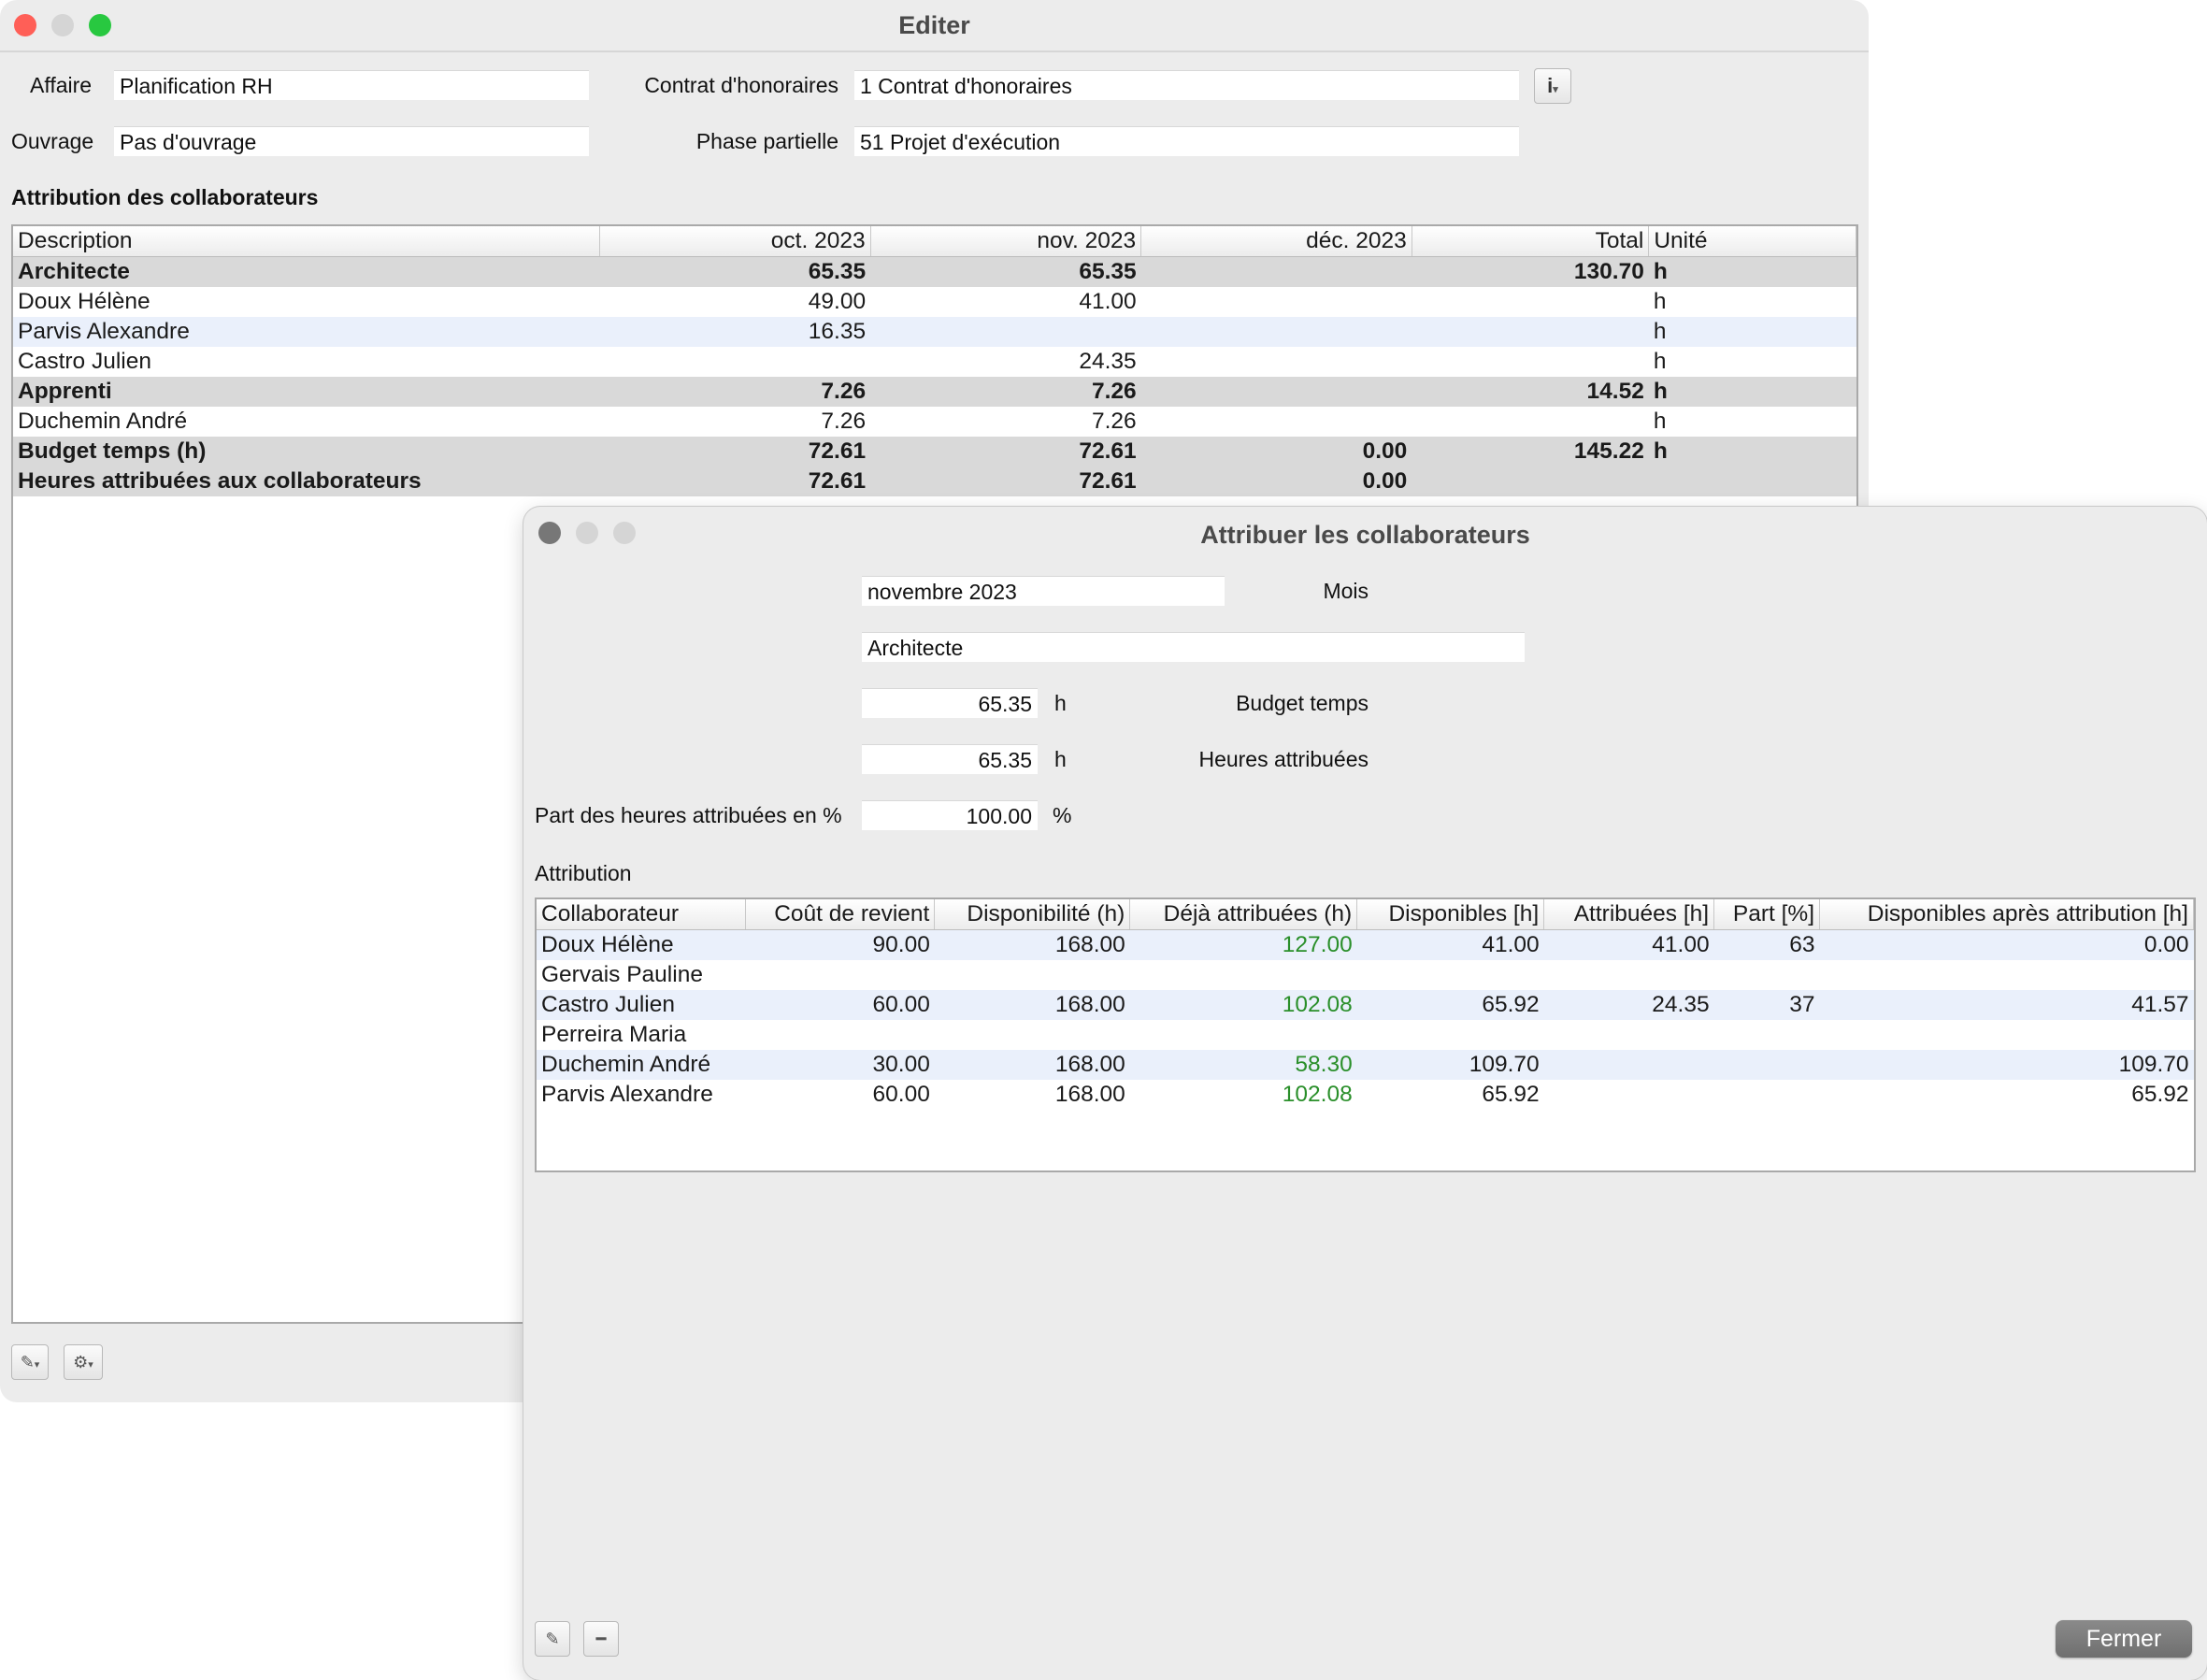 This screenshot has width=2207, height=1680. What do you see at coordinates (1043, 591) in the screenshot?
I see `mois-field: novembre 2023` at bounding box center [1043, 591].